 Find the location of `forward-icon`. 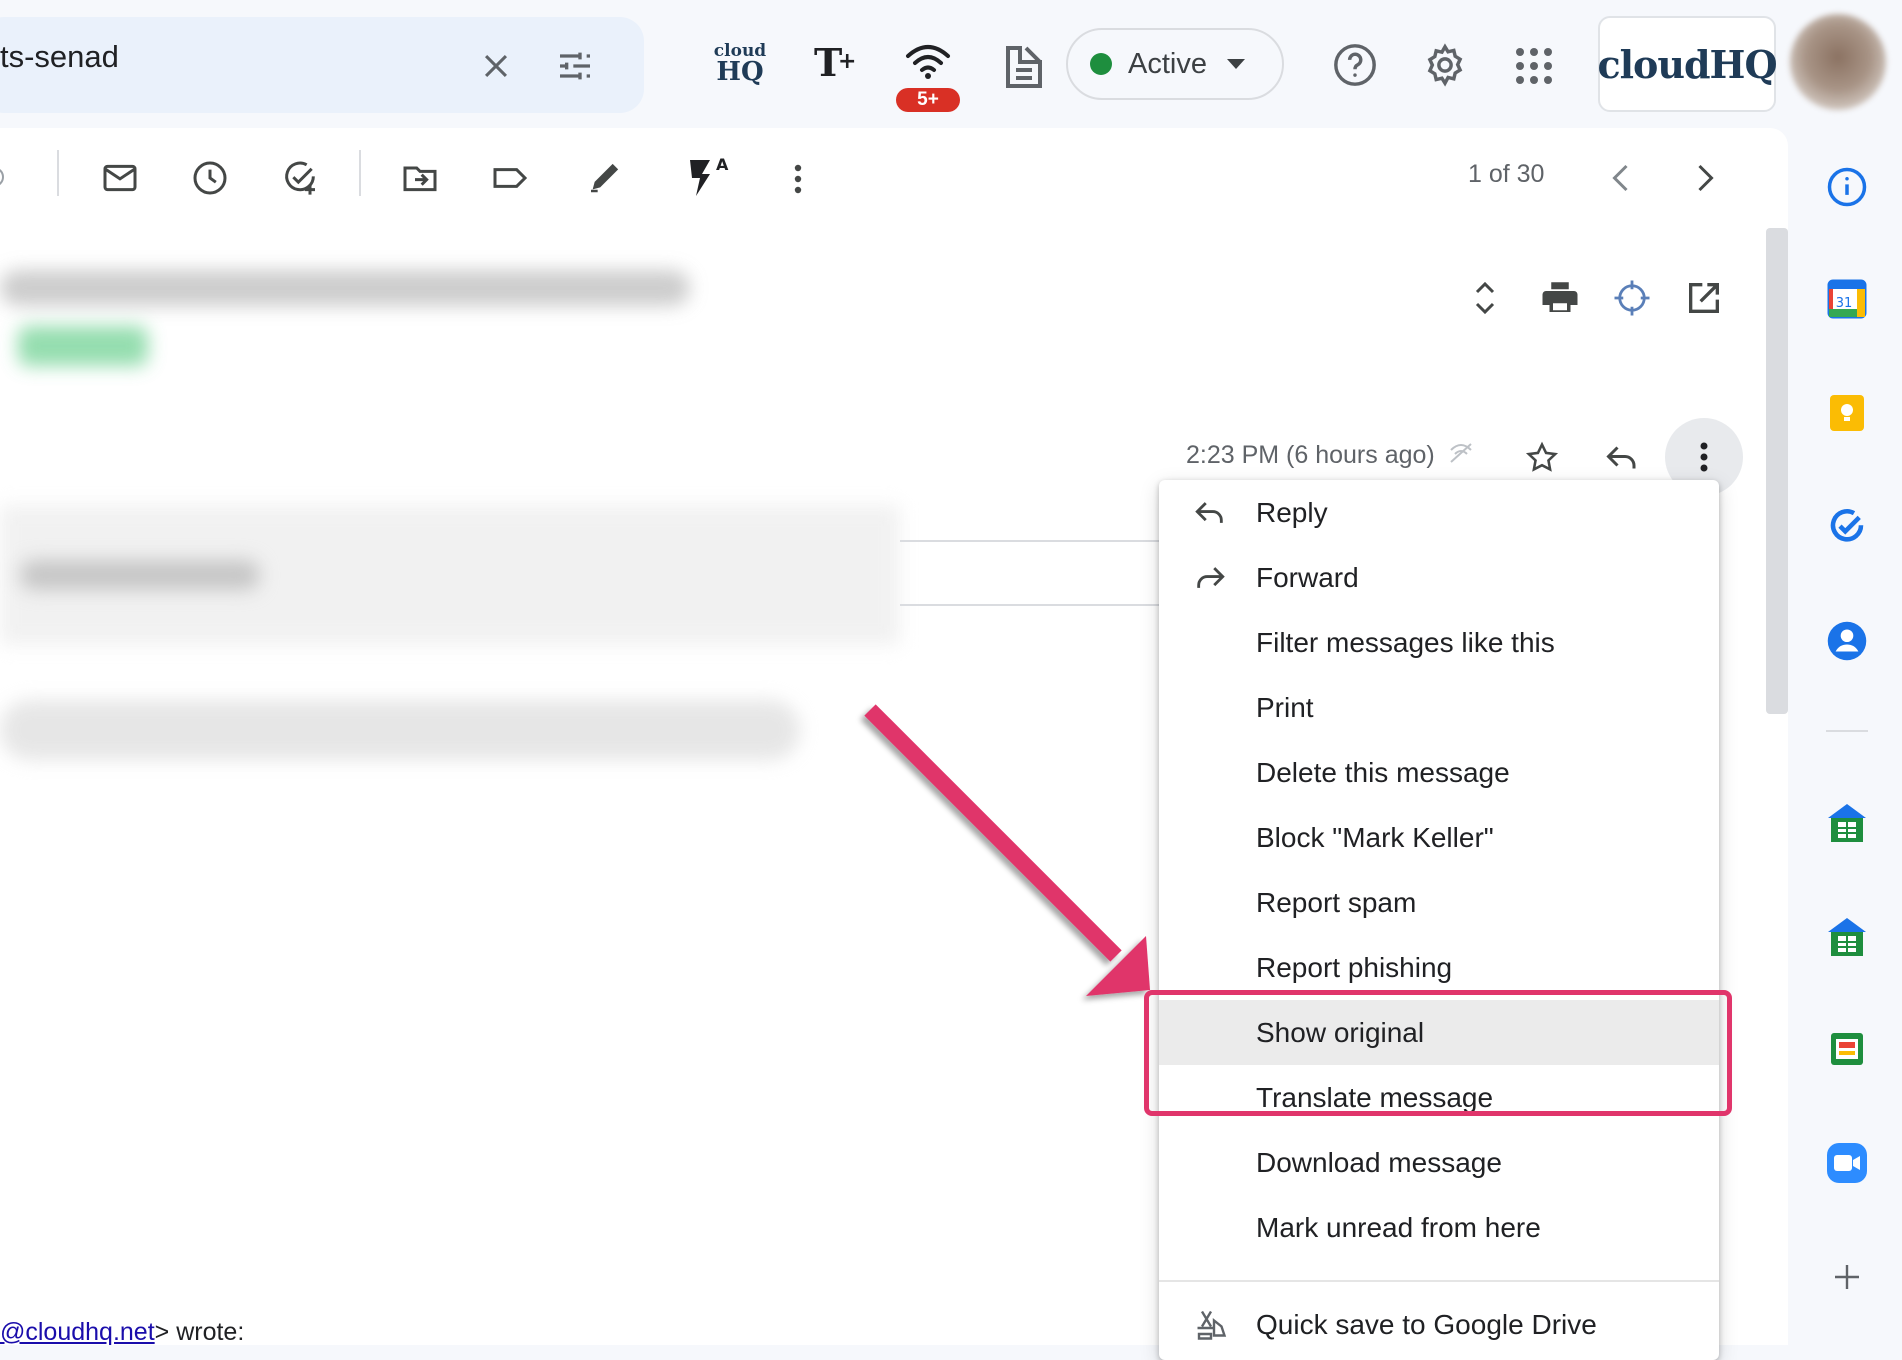

forward-icon is located at coordinates (1210, 578).